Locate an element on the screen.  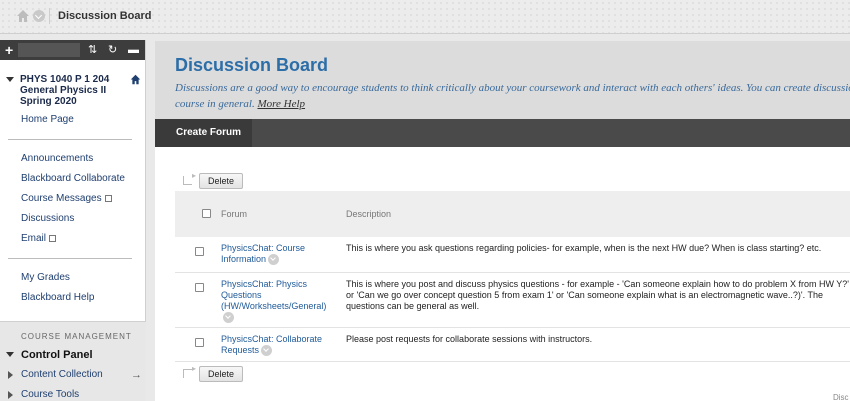
page-title: Discussion Board is located at coordinates (252, 65).